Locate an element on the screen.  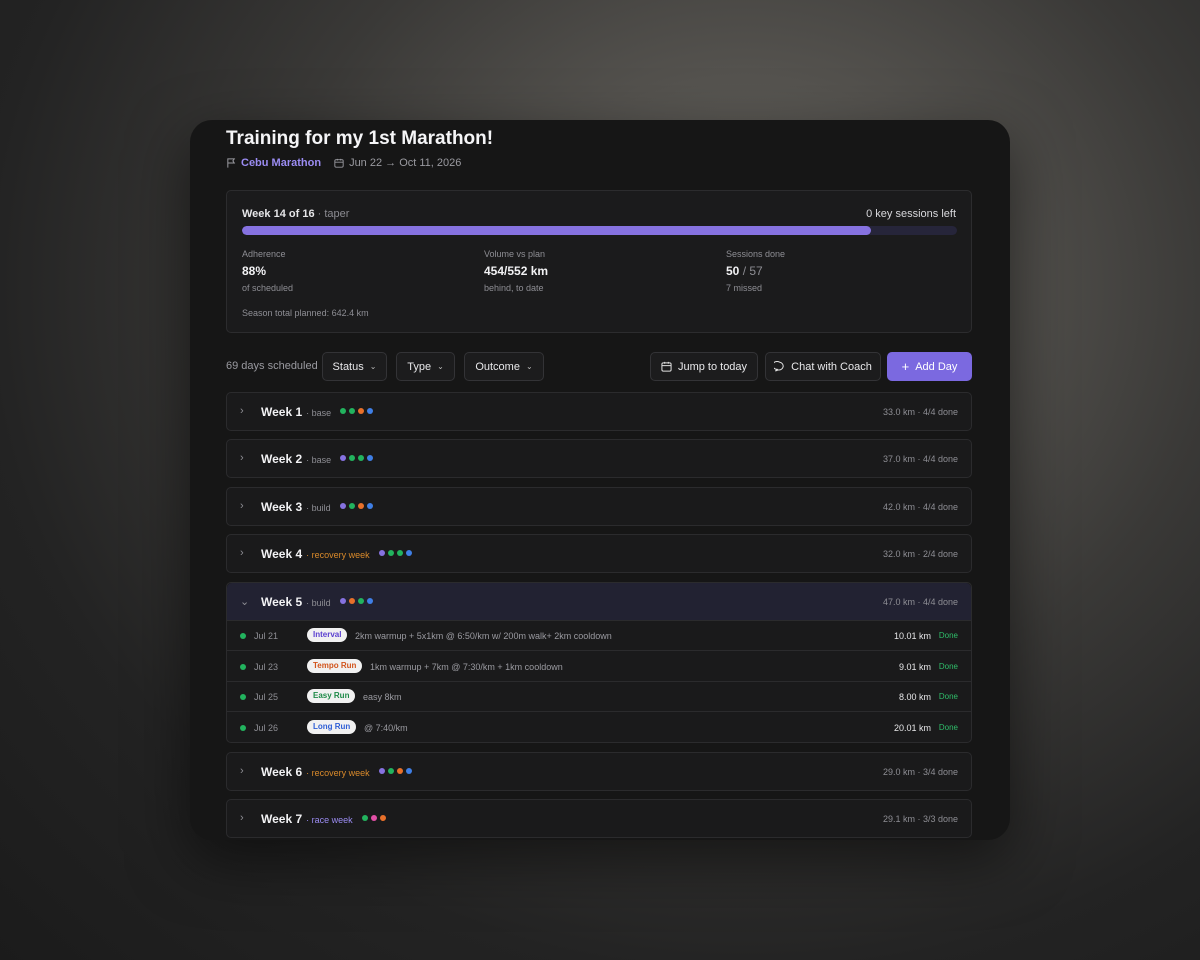
page-title: Training for my 1st Marathon! is located at coordinates (360, 138).